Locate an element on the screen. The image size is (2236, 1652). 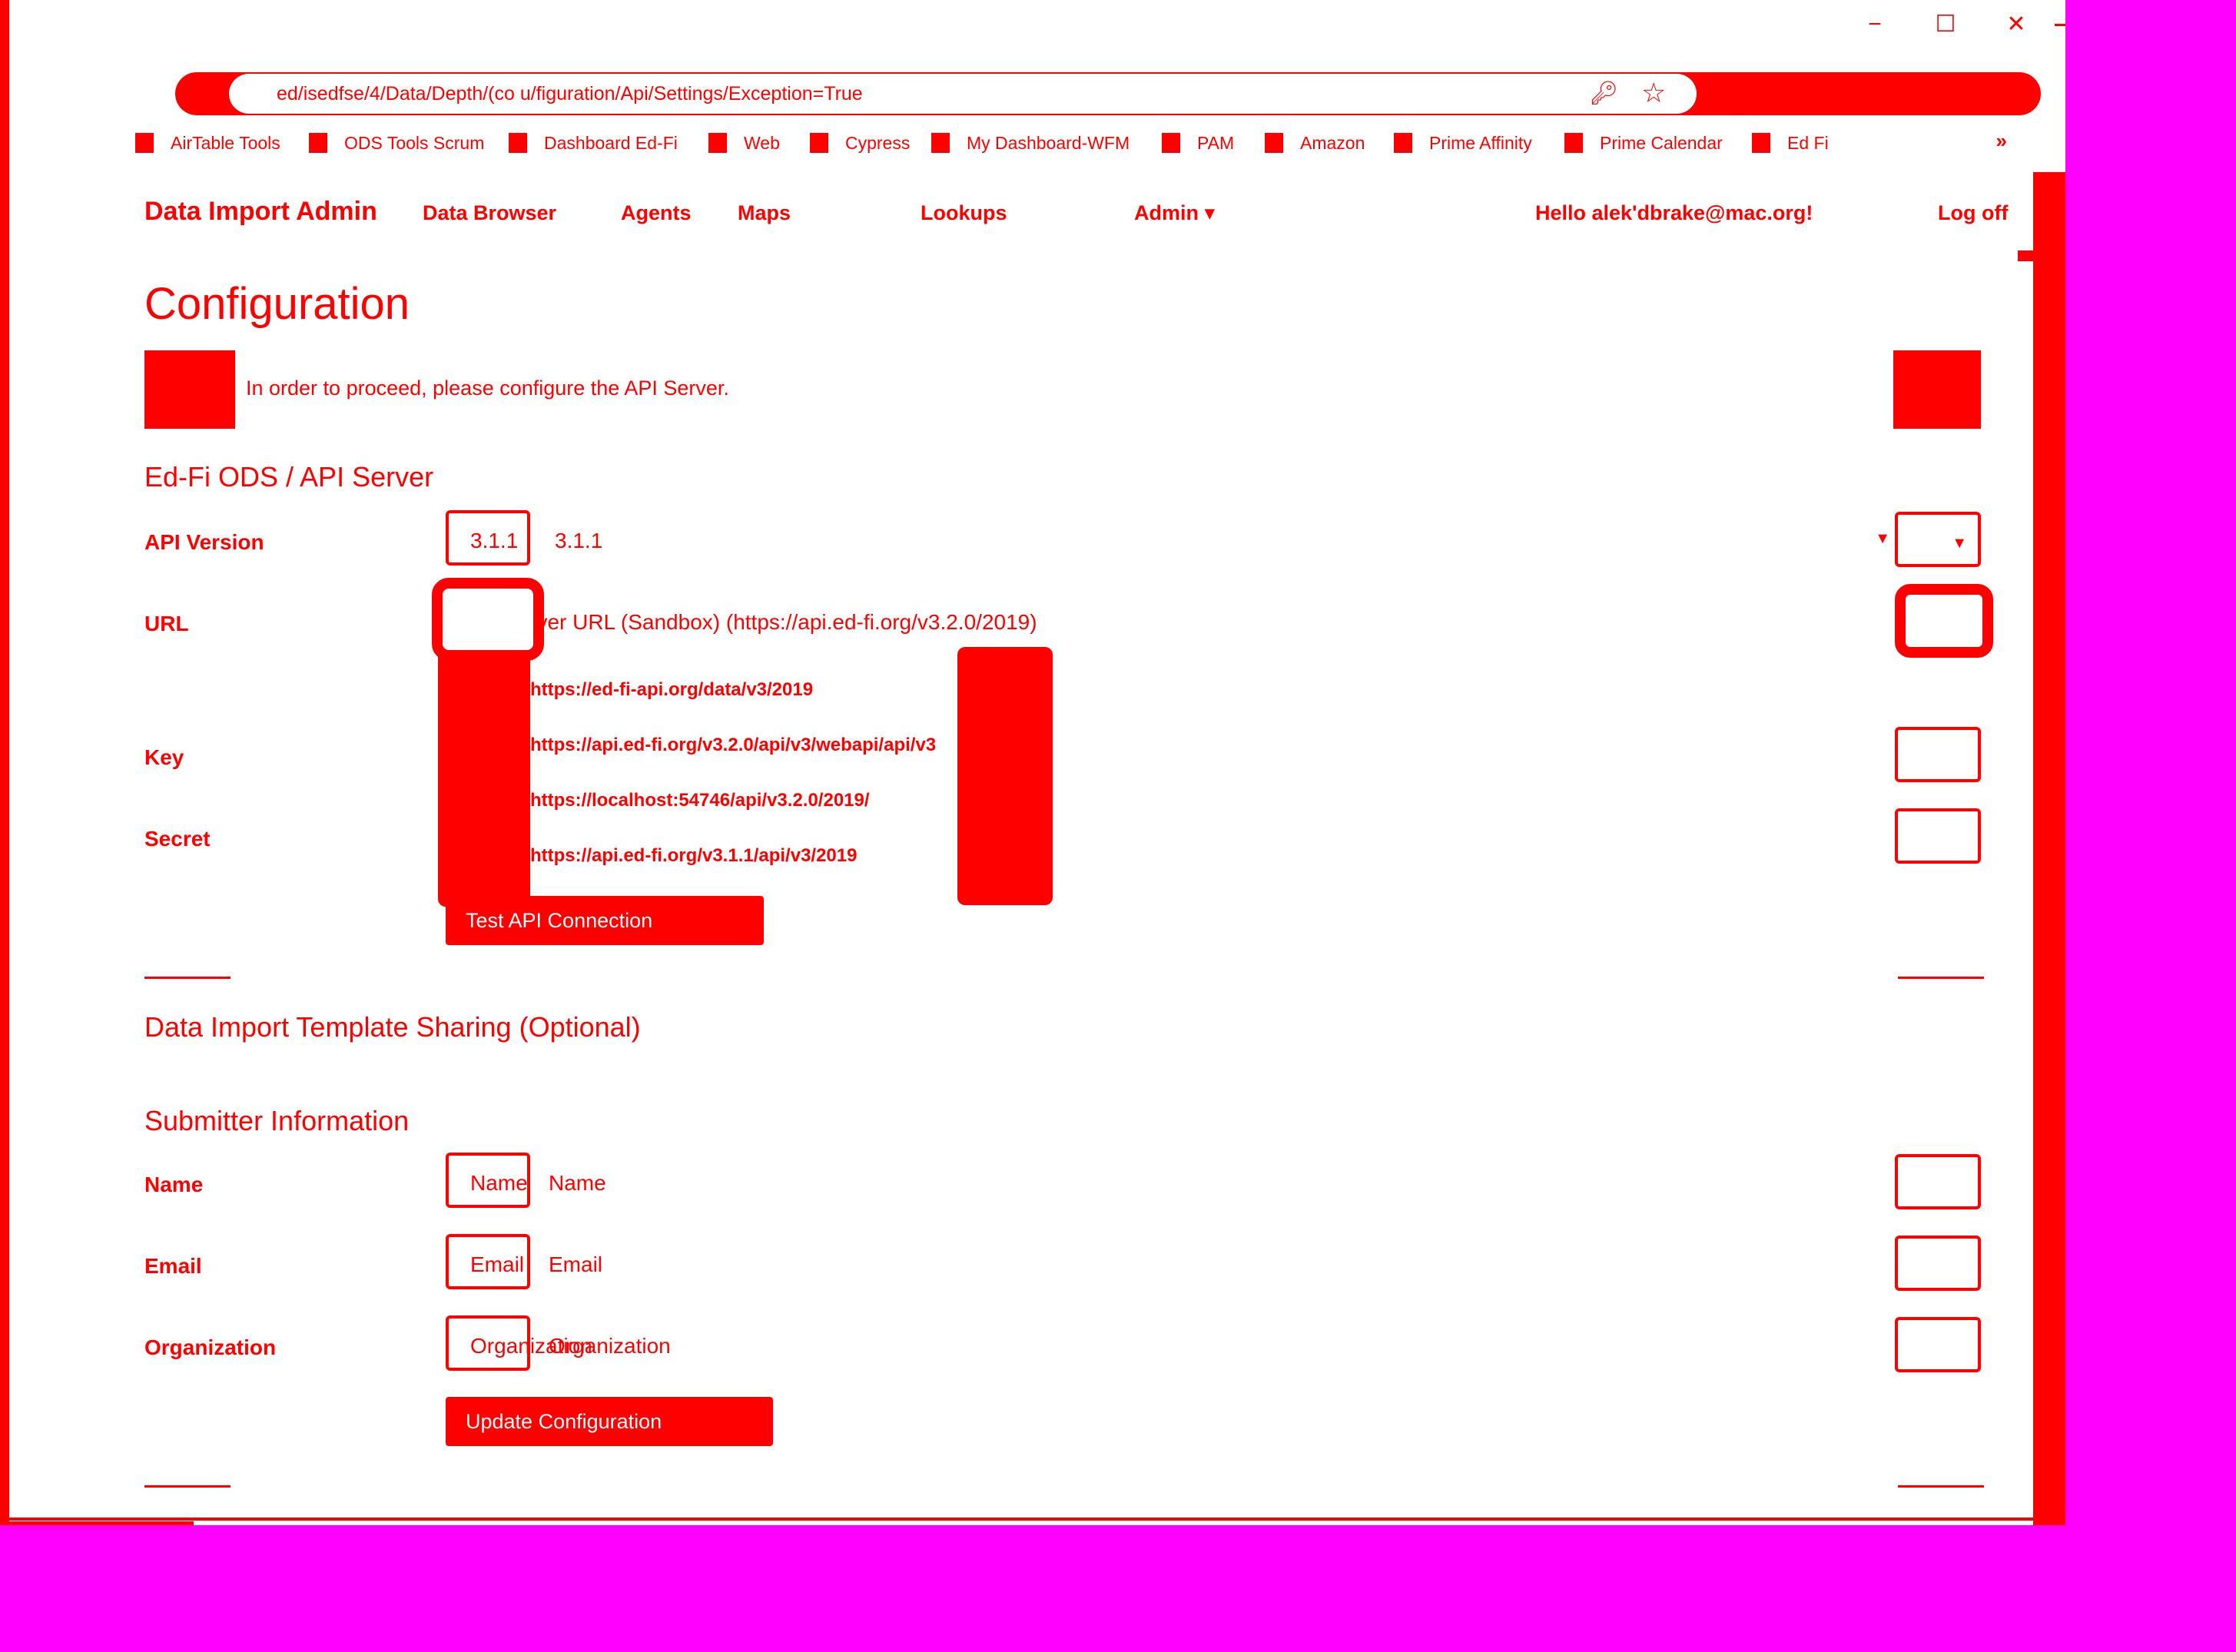
name-input-right is located at coordinates (1938, 1181).